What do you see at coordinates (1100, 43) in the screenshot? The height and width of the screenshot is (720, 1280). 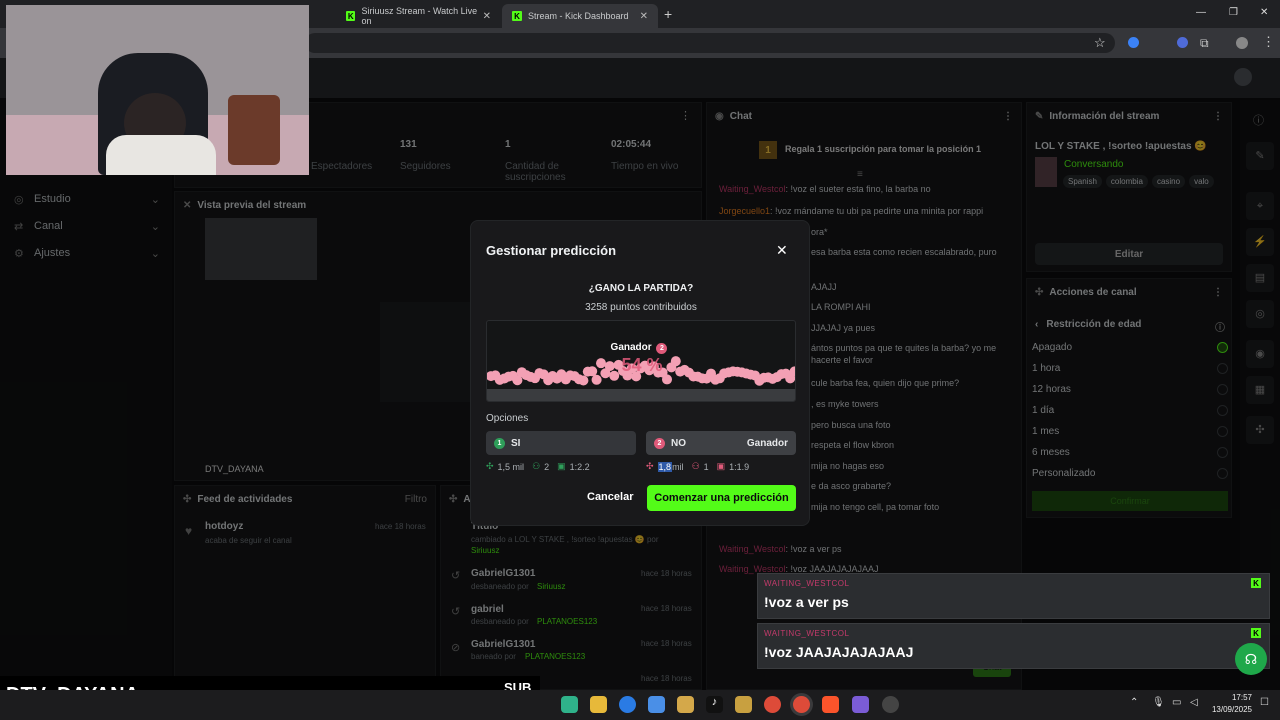 I see `star-icon: ☆` at bounding box center [1100, 43].